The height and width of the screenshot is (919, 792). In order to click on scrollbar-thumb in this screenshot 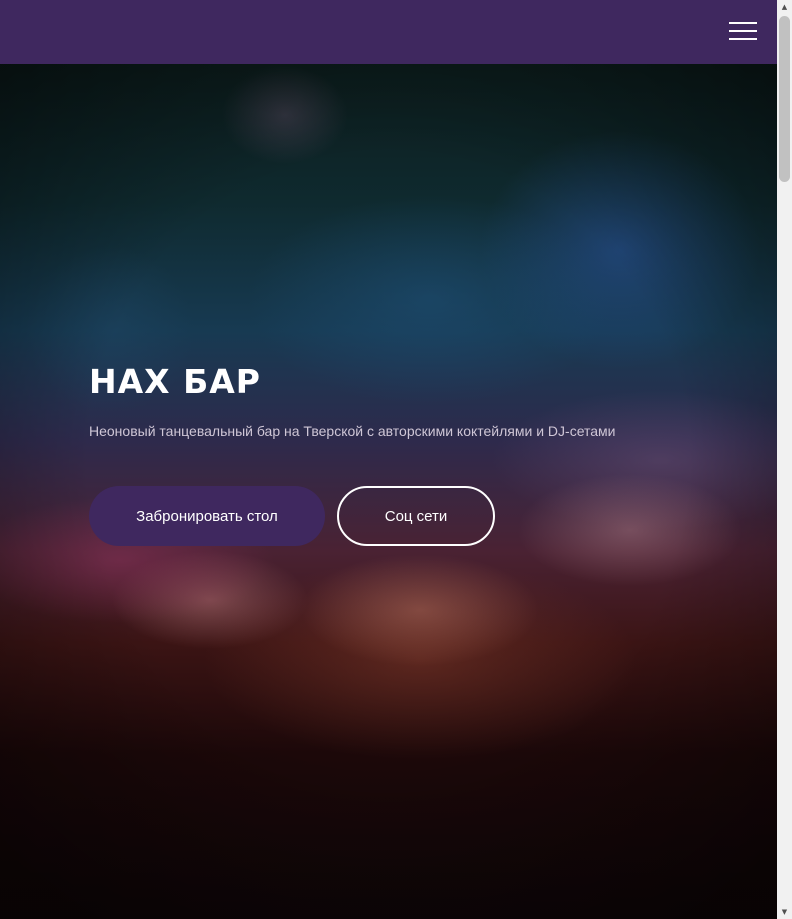, I will do `click(784, 99)`.